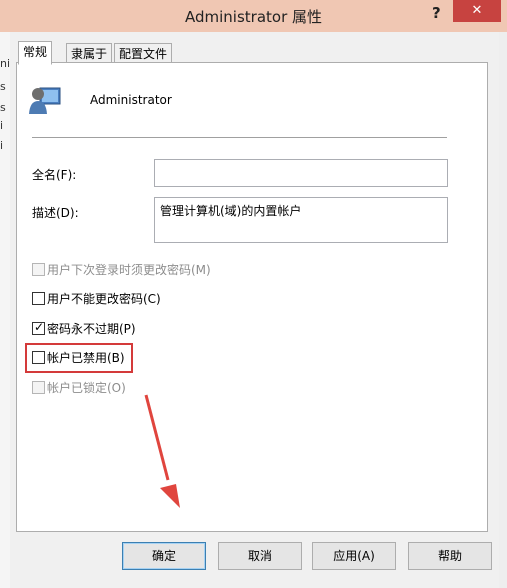 This screenshot has height=588, width=507. Describe the element at coordinates (450, 556) in the screenshot. I see `help-button: 帮助` at that location.